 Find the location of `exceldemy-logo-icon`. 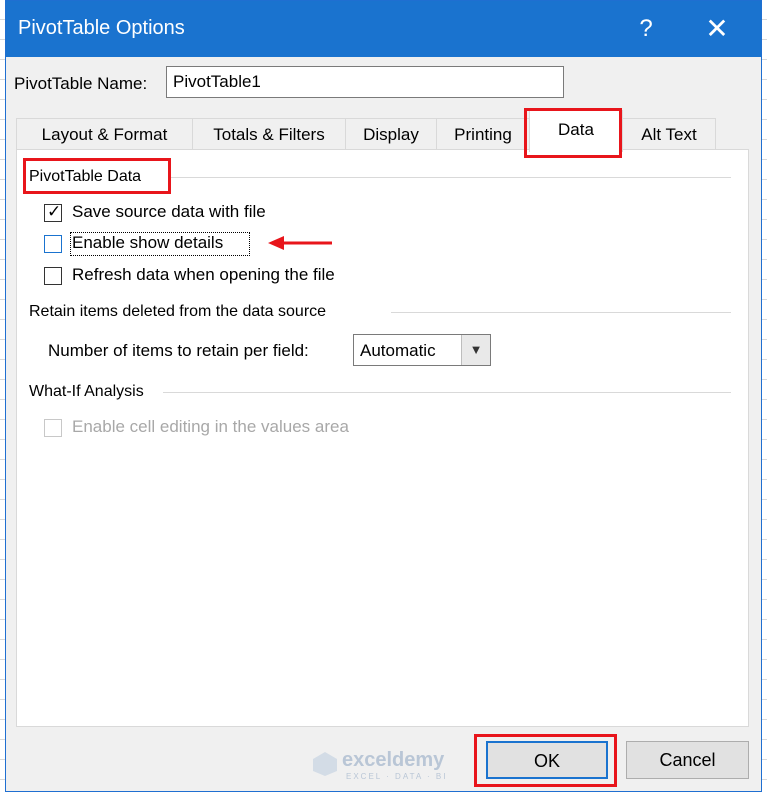

exceldemy-logo-icon is located at coordinates (325, 764).